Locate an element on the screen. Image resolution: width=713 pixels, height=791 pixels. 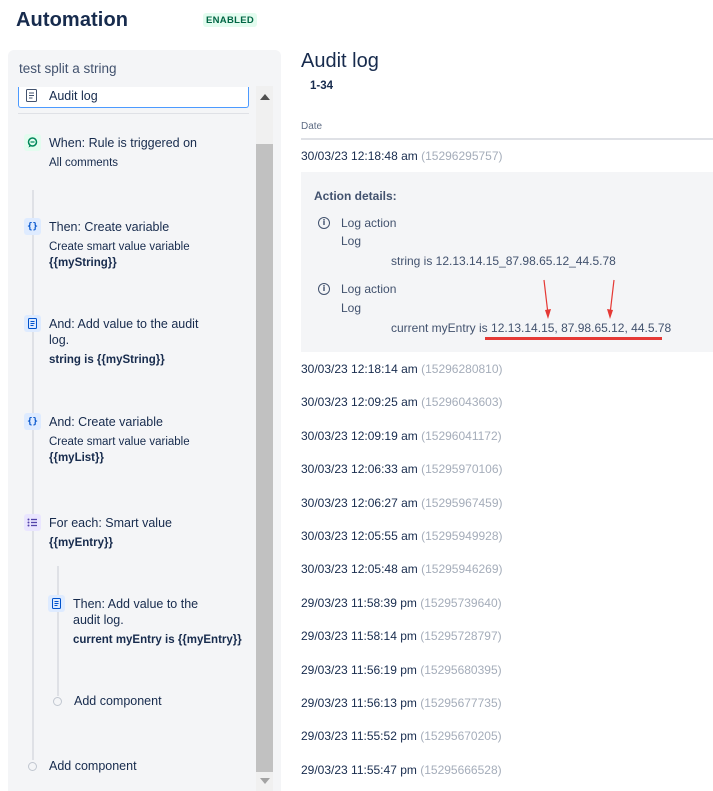
component-value: {{myList}} is located at coordinates (76, 458).